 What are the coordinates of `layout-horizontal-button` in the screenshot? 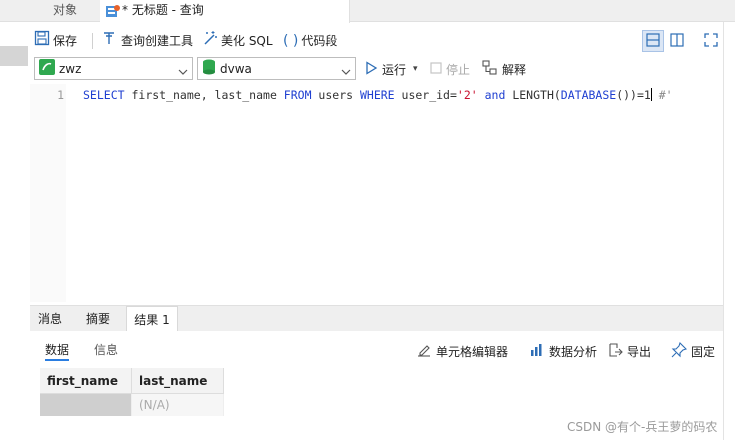 It's located at (653, 41).